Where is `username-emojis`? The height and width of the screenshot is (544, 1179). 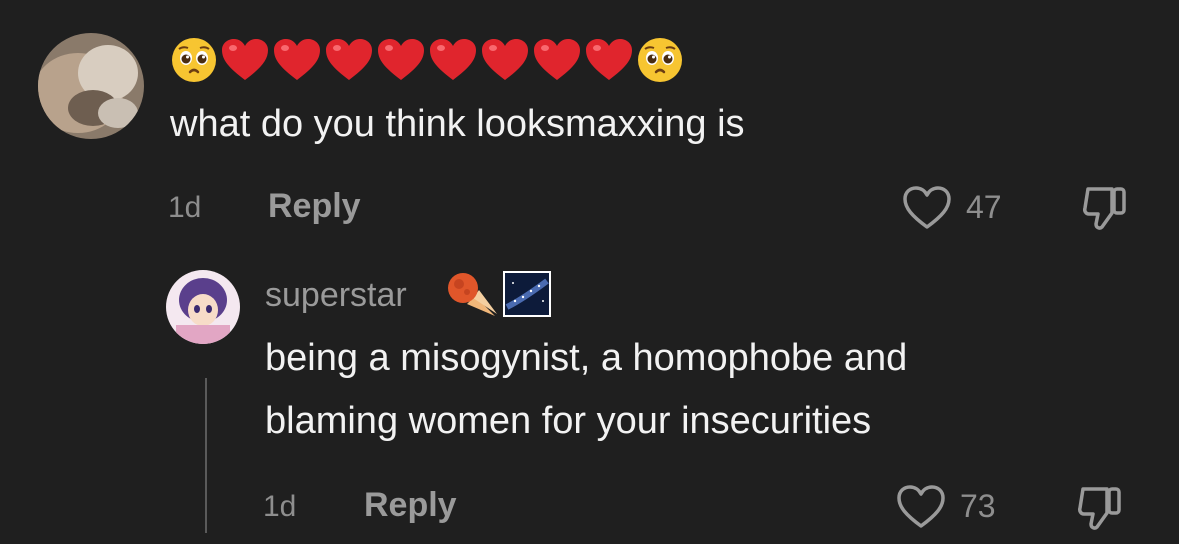 username-emojis is located at coordinates (498, 296).